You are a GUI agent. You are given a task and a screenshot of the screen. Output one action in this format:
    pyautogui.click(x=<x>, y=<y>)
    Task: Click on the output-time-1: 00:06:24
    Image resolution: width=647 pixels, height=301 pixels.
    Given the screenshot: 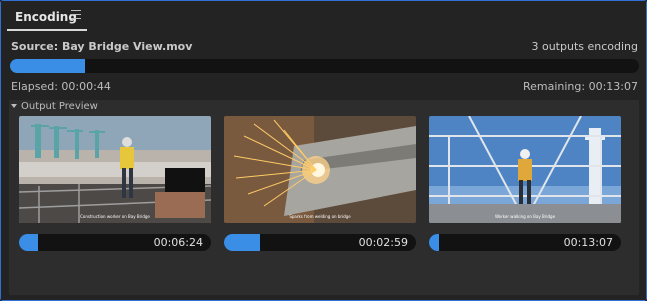 What is the action you would take?
    pyautogui.click(x=178, y=242)
    